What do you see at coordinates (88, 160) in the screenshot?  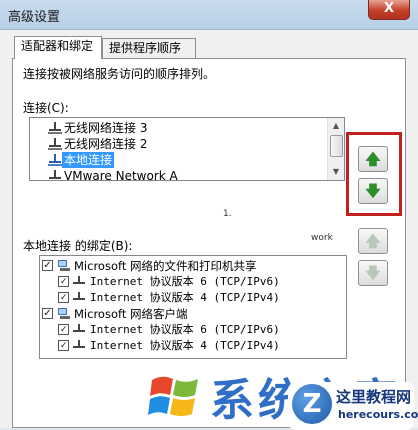 I see `connection-name: 本地连接` at bounding box center [88, 160].